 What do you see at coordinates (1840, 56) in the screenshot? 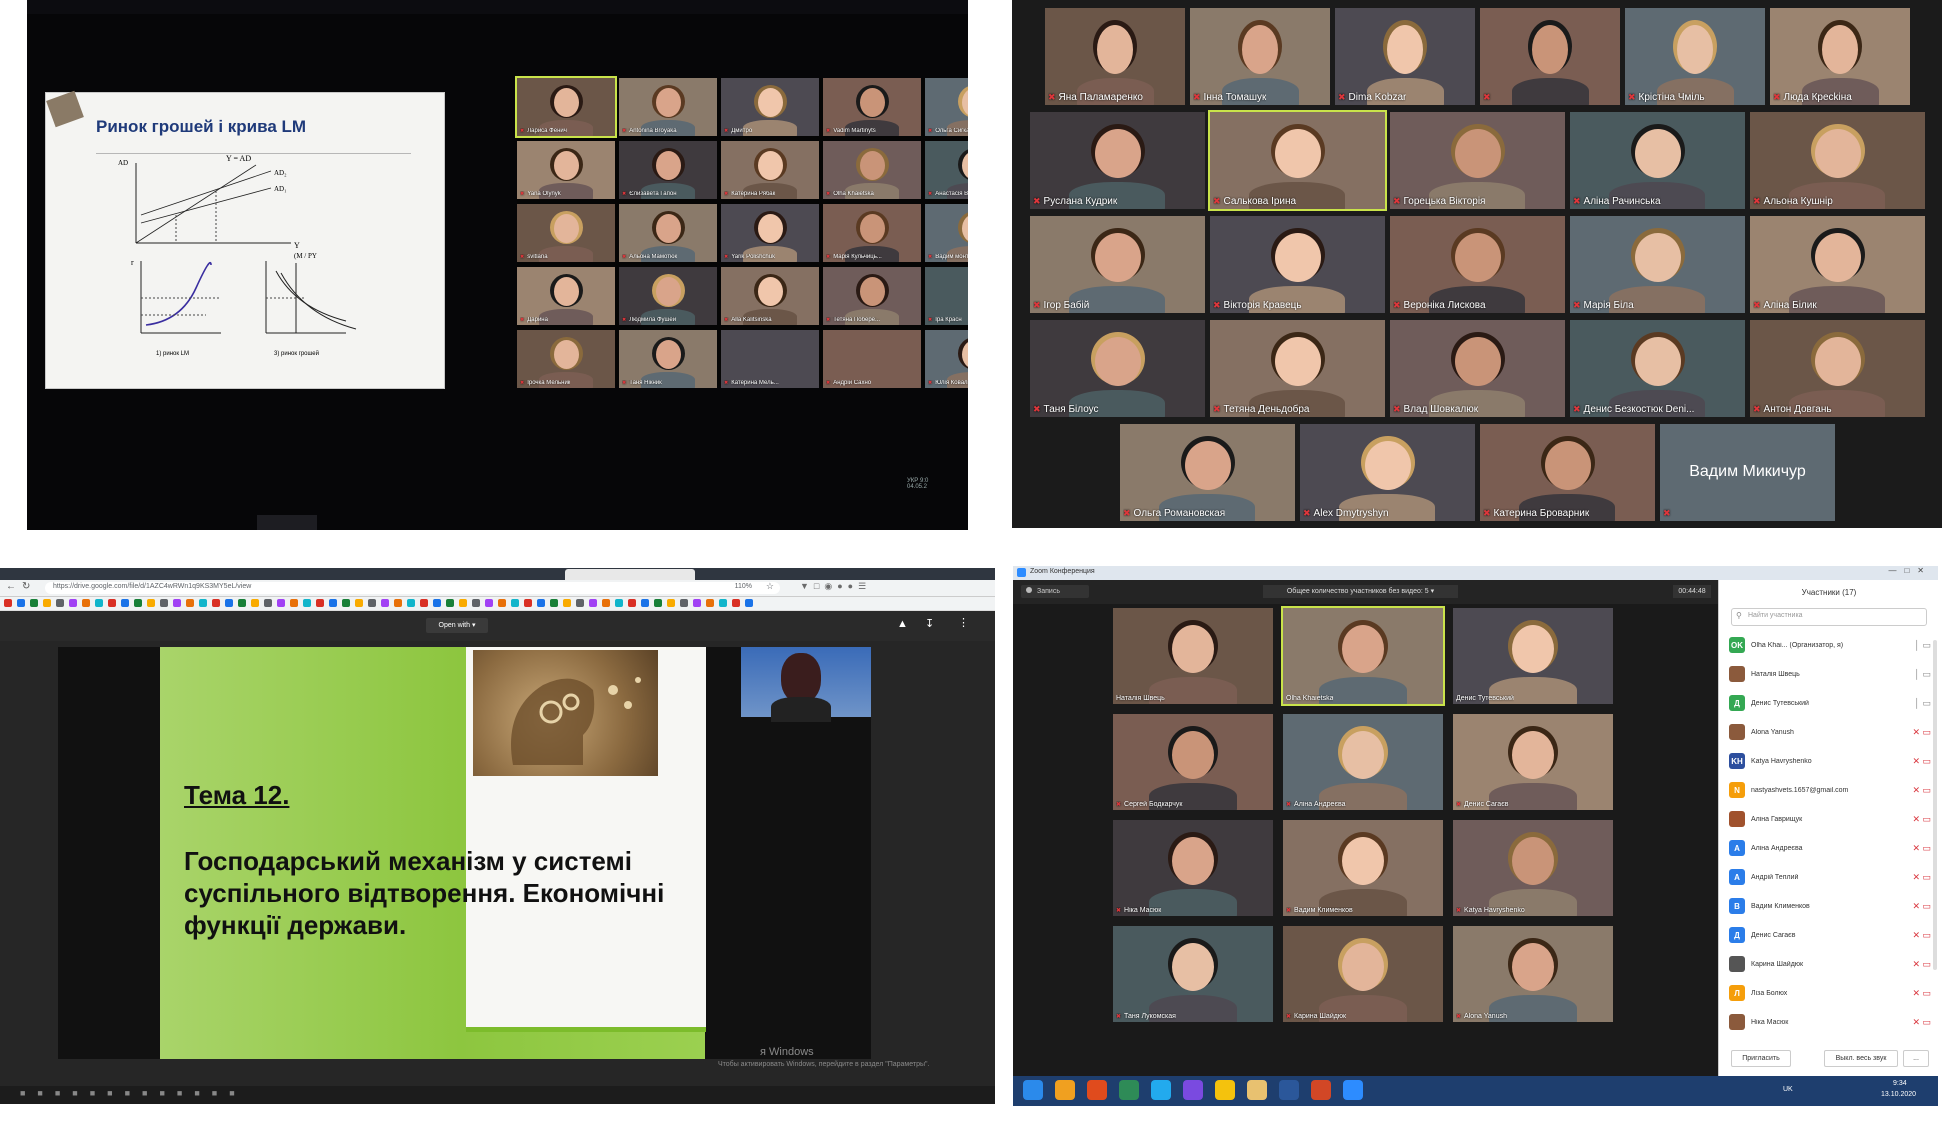
I see `participant-tile: ✖ Люда Кресkіна` at bounding box center [1840, 56].